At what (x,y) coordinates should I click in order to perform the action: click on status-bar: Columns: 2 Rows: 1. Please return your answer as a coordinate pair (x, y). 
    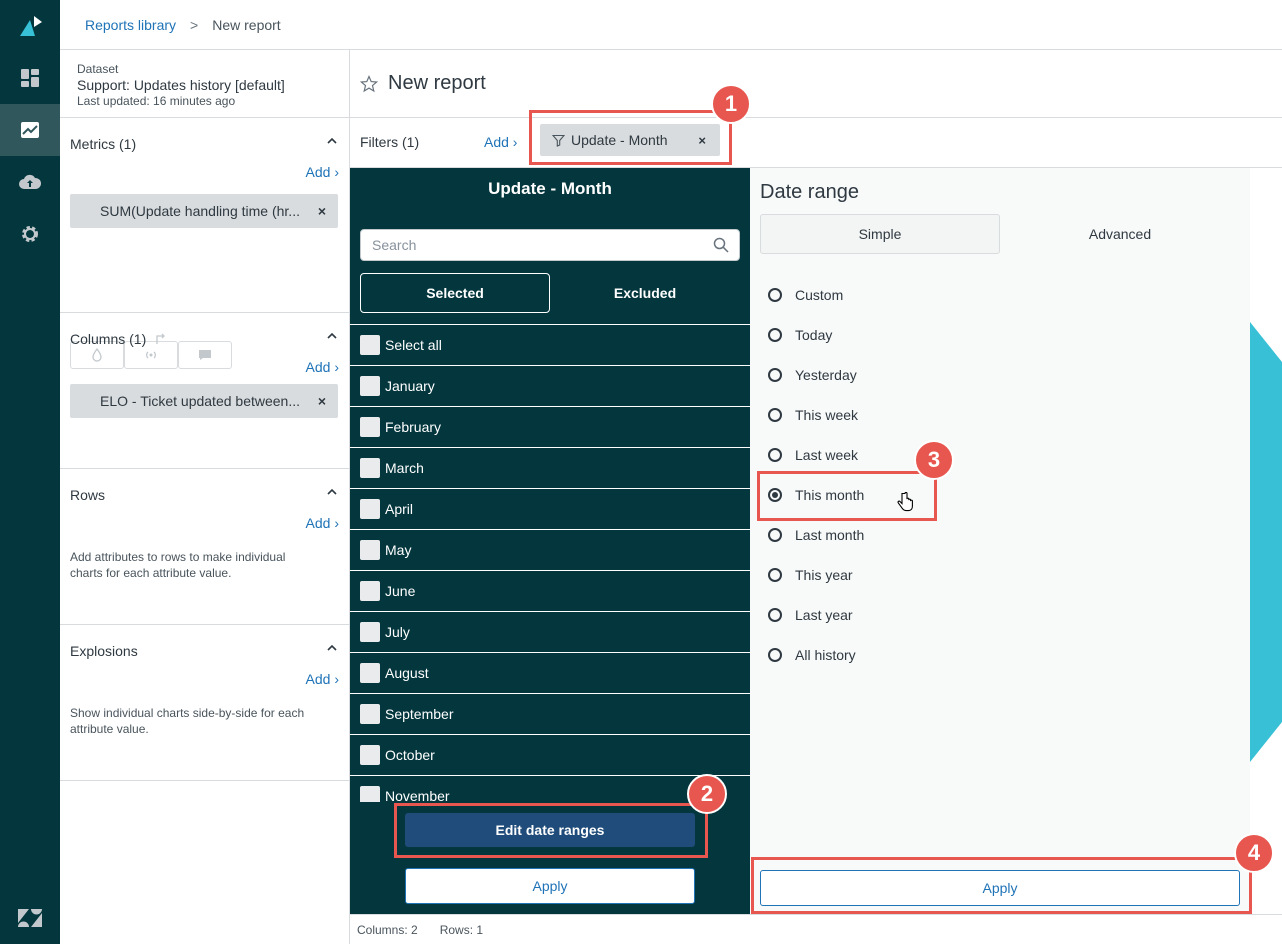
    Looking at the image, I should click on (816, 929).